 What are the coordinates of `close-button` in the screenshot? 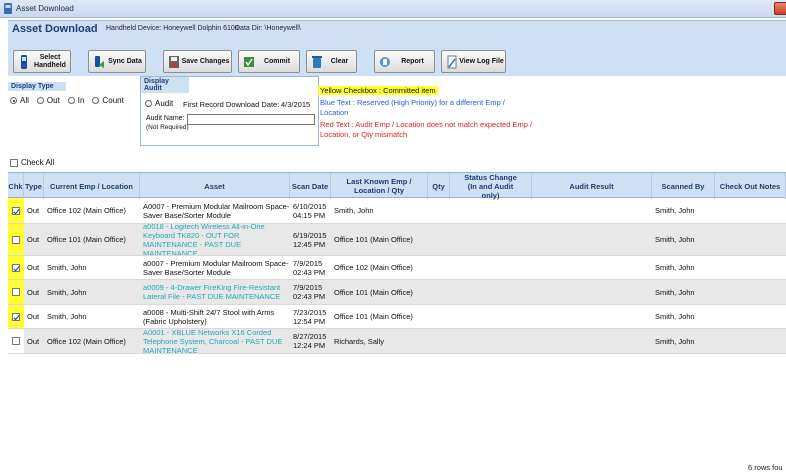 It's located at (780, 8).